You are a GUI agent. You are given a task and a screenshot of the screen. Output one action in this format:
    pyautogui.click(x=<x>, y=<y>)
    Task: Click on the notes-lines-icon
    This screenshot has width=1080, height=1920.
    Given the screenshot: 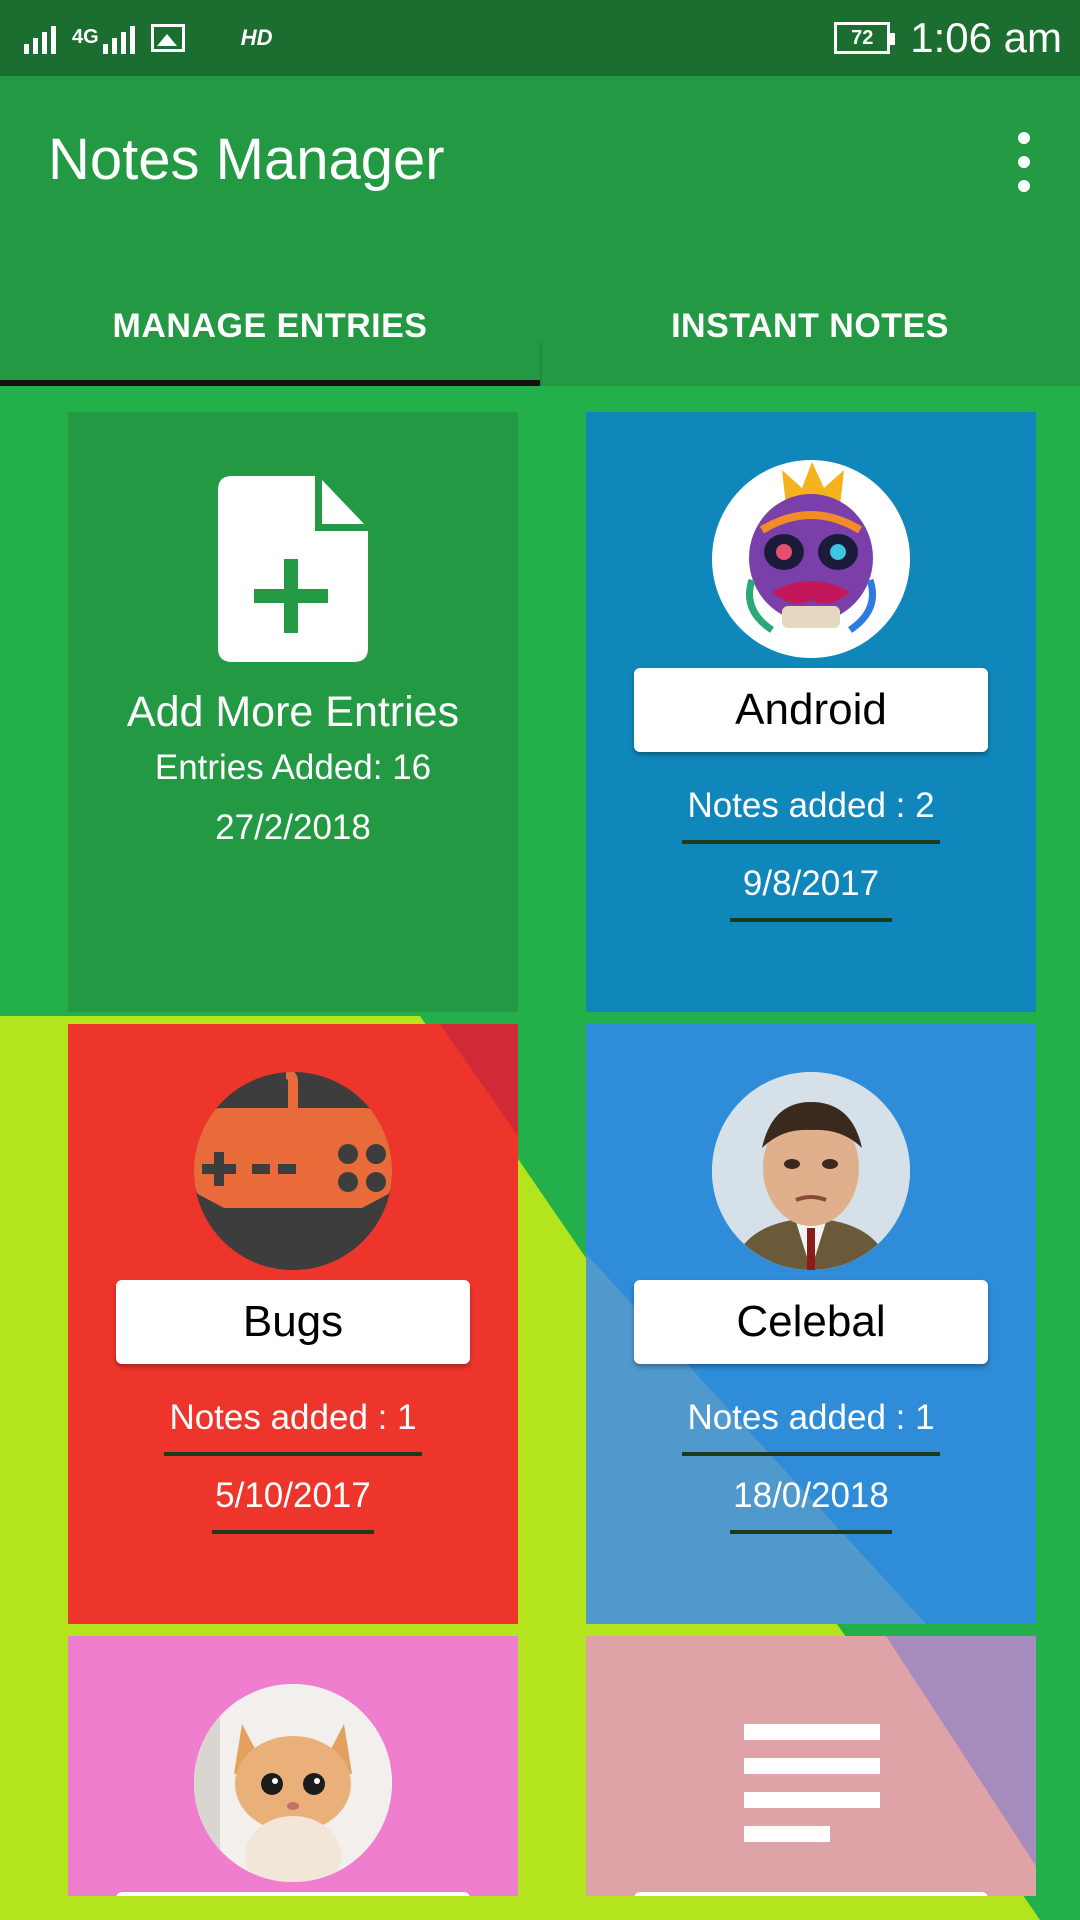 What is the action you would take?
    pyautogui.click(x=812, y=1783)
    